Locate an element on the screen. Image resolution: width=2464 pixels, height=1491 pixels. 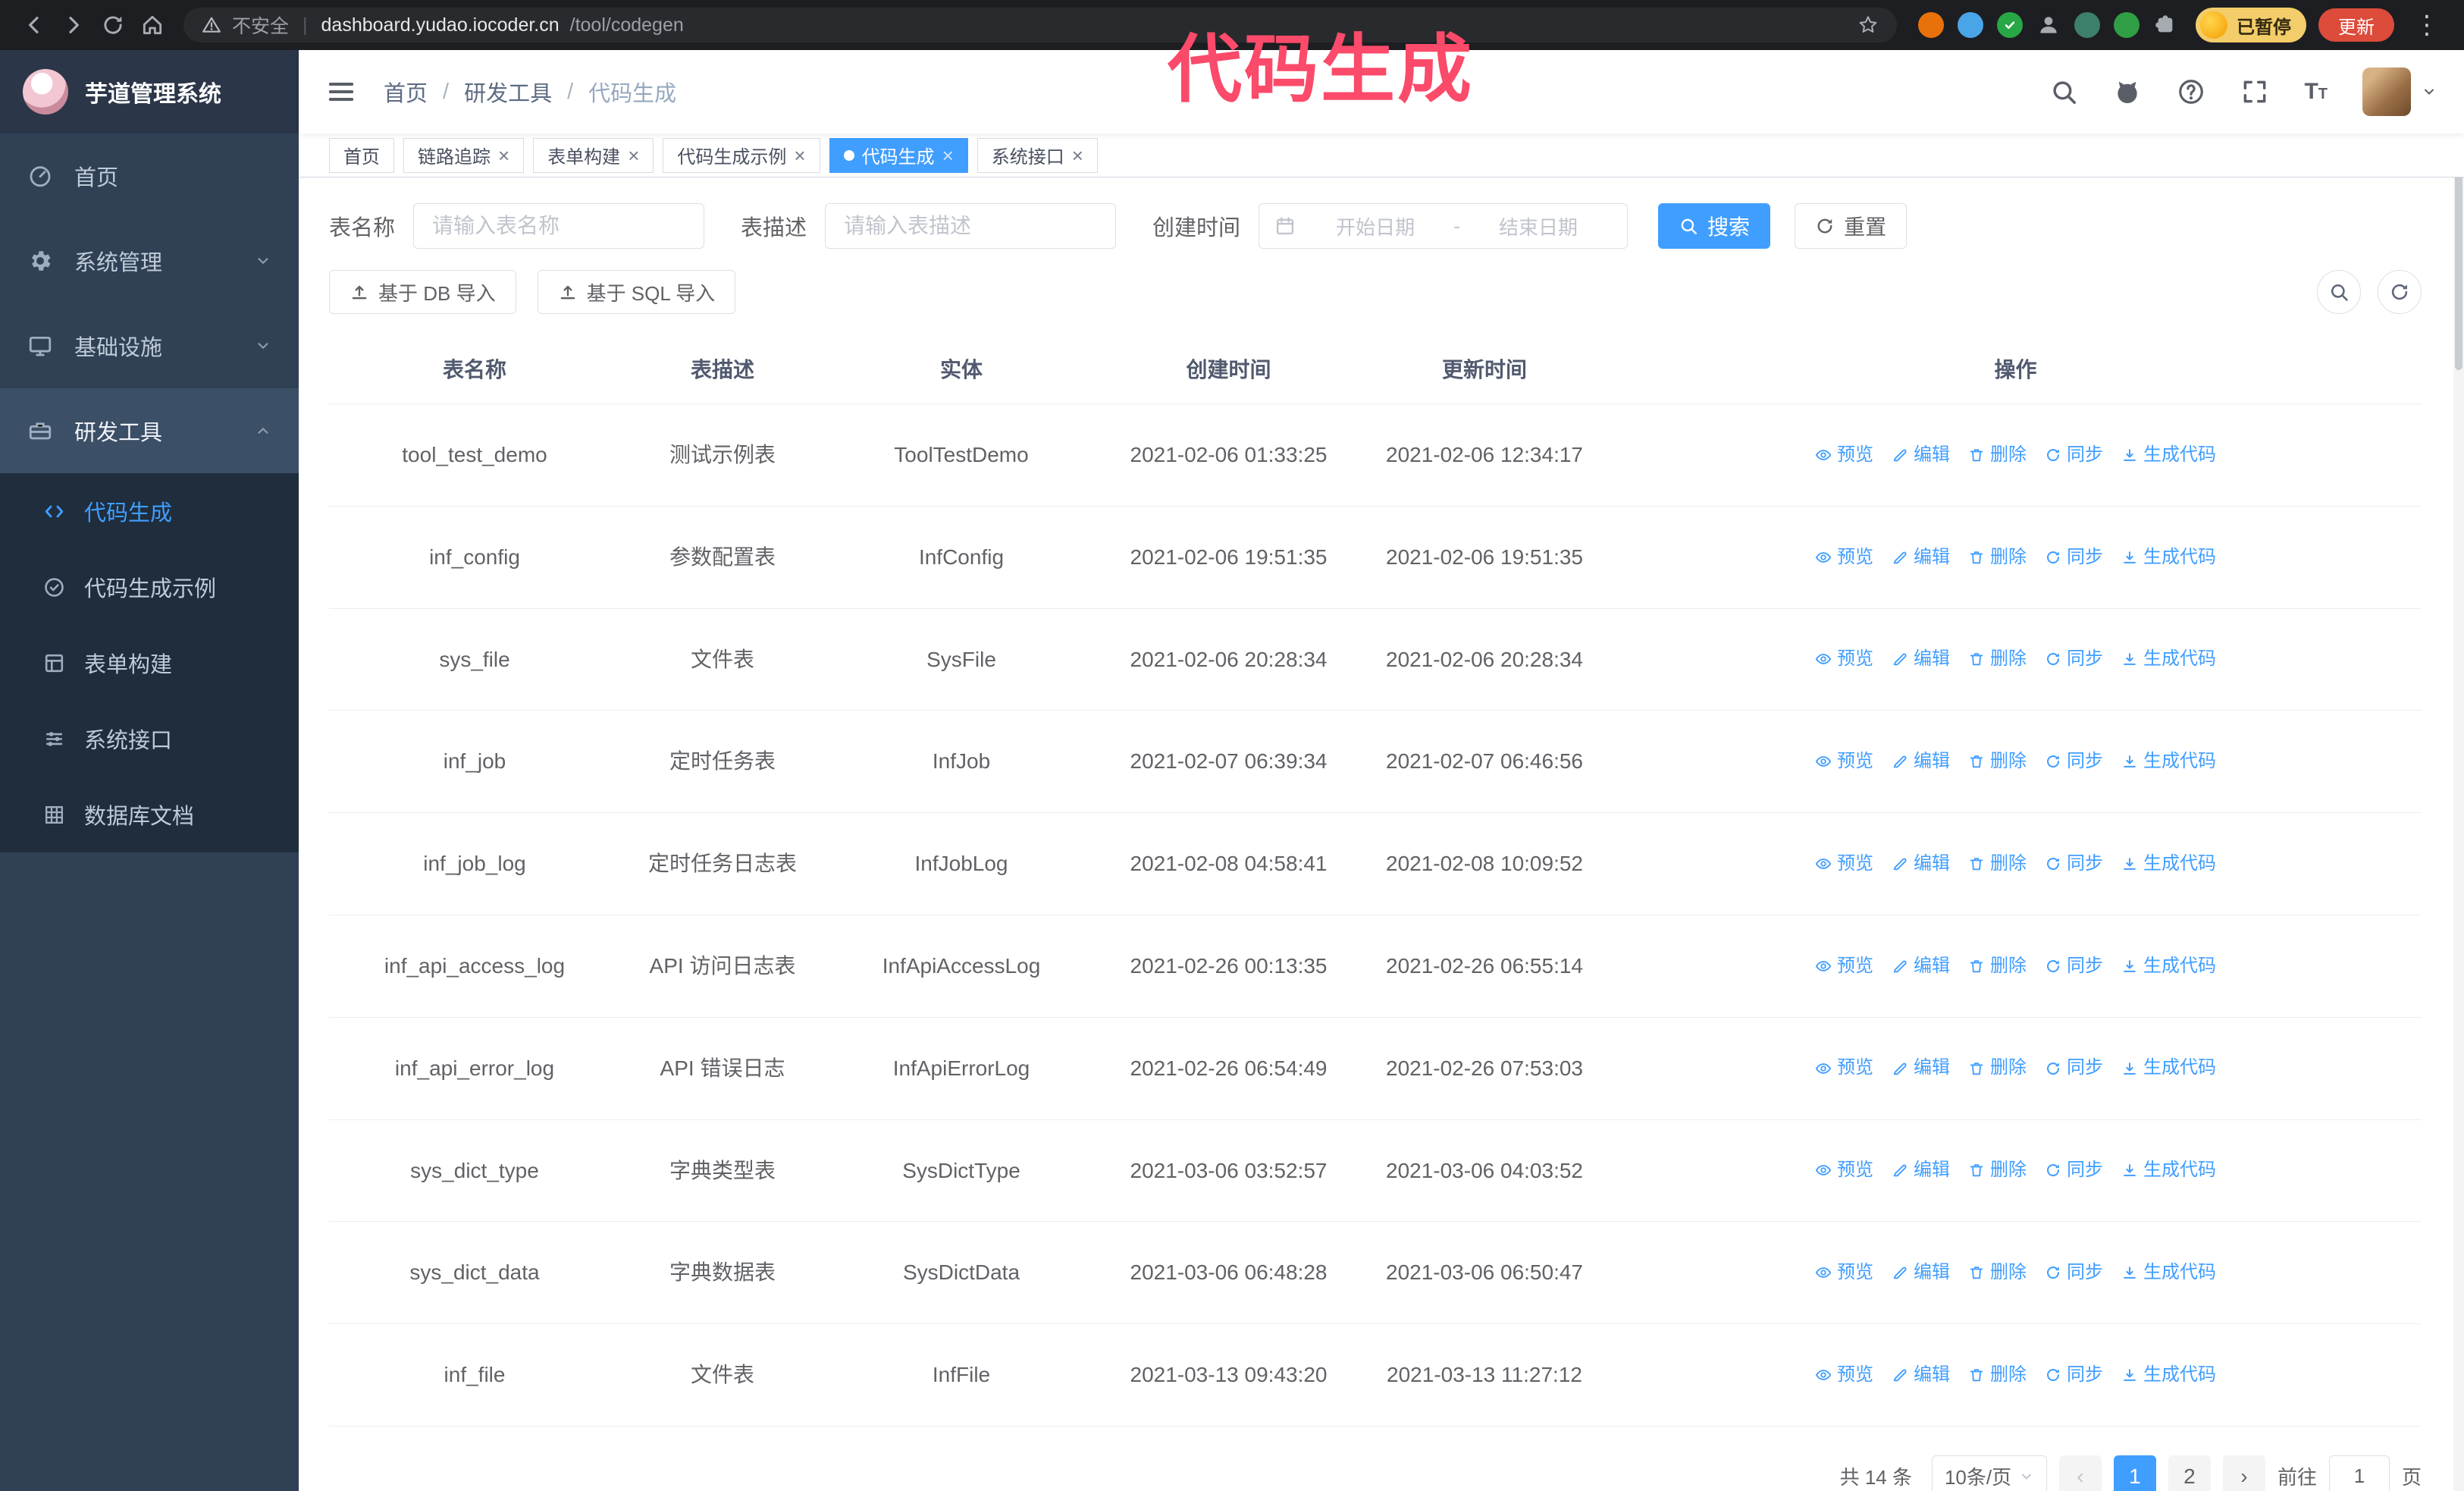
breadcrumb-home: 首页 is located at coordinates (406, 92).